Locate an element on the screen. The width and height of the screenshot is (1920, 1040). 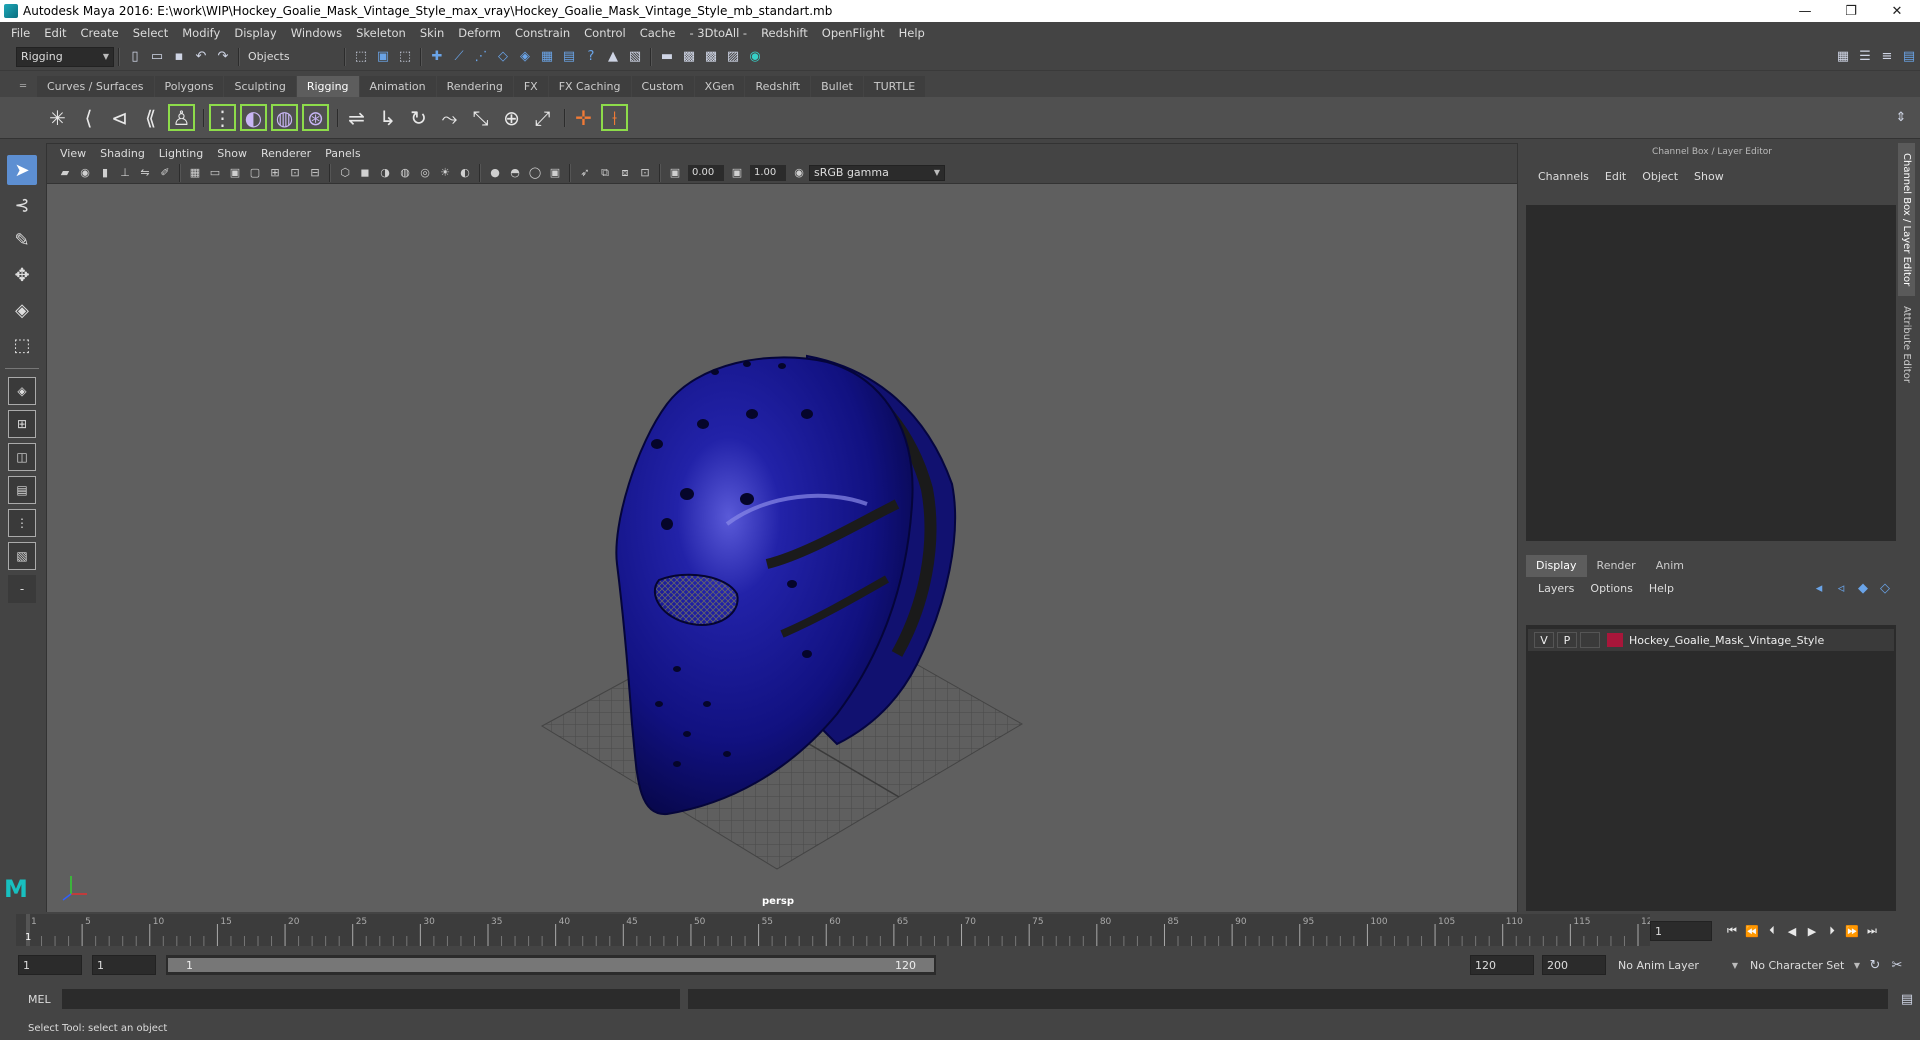
set-driven-key-icon: ⟊ is located at coordinates (614, 117).